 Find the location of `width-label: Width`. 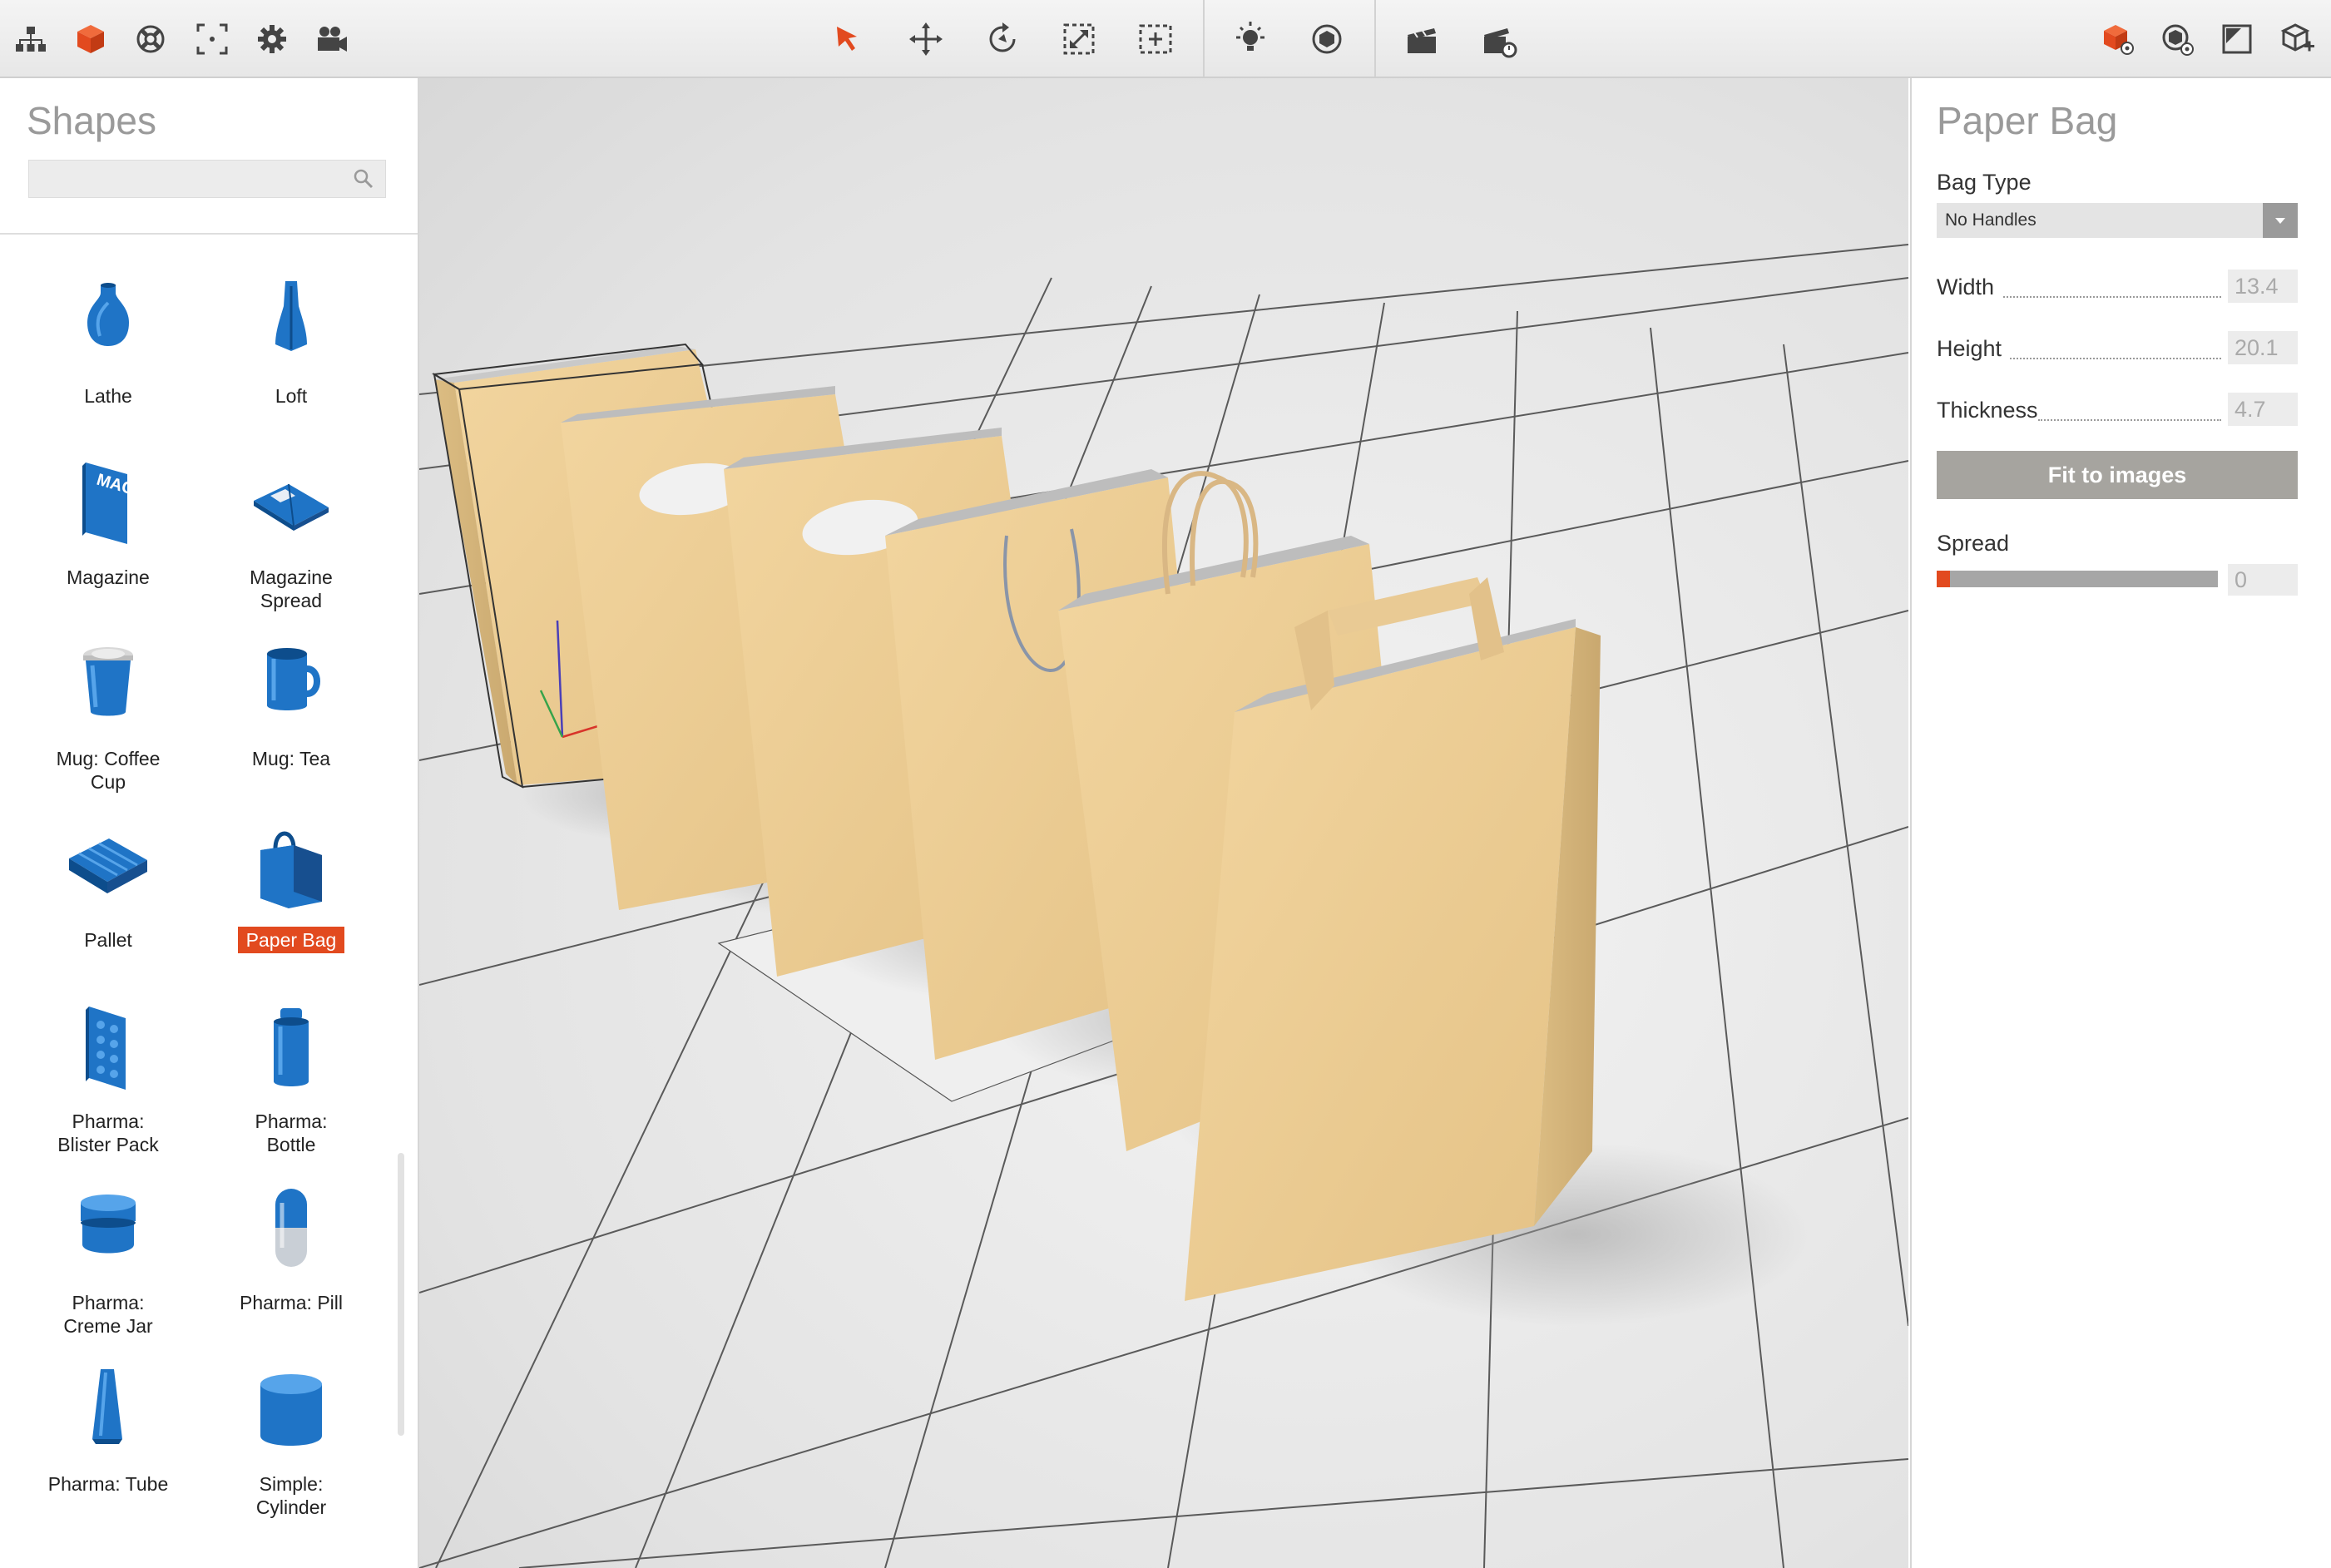

width-label: Width is located at coordinates (1966, 287).